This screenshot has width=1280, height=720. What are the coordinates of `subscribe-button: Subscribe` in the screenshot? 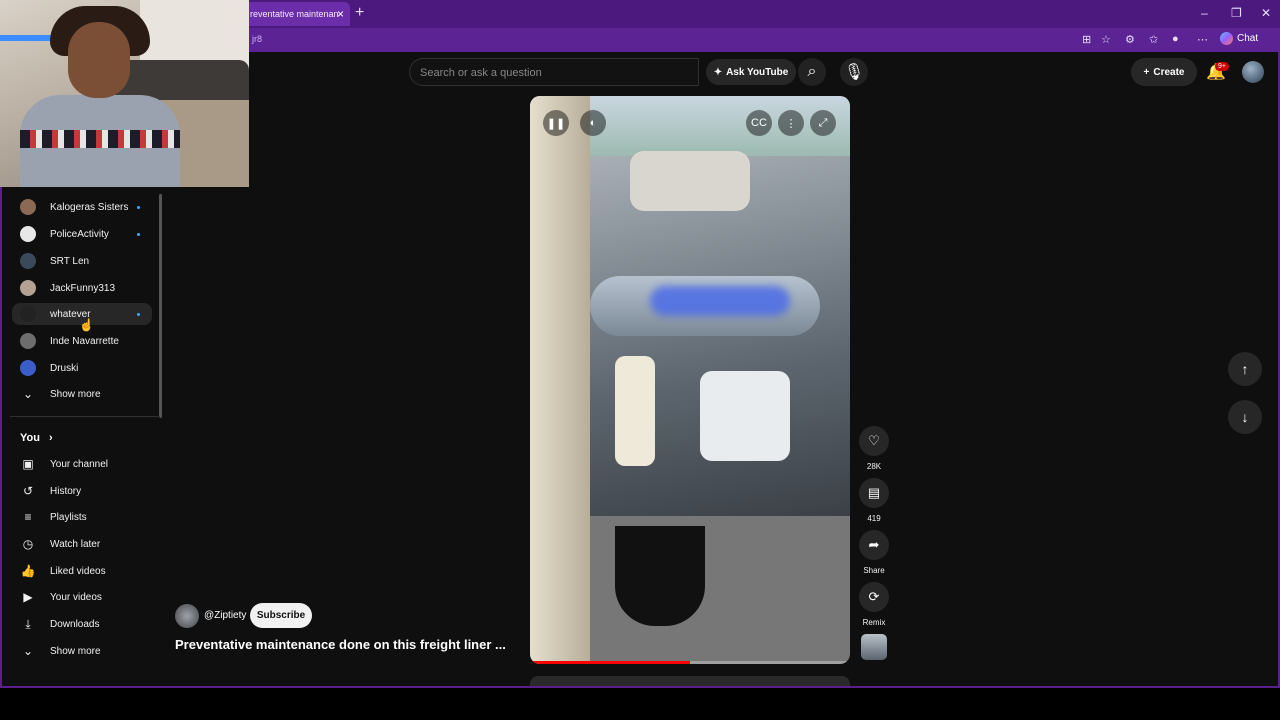 It's located at (281, 615).